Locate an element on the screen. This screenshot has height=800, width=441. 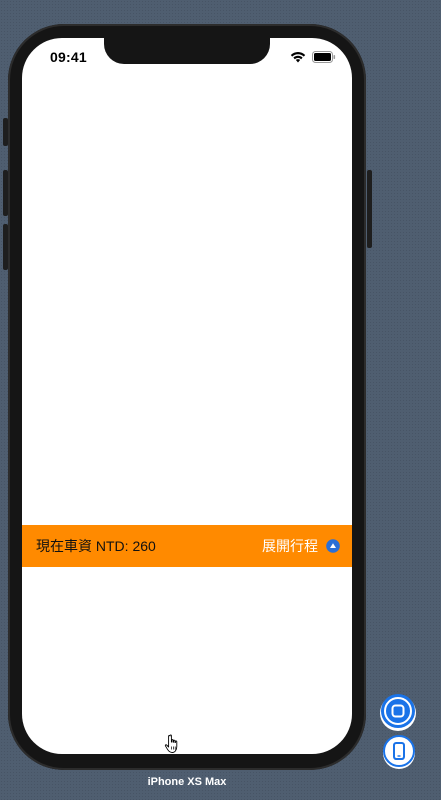
fare-bar: 現在車資 NTD: 260 展開行程 is located at coordinates (187, 546).